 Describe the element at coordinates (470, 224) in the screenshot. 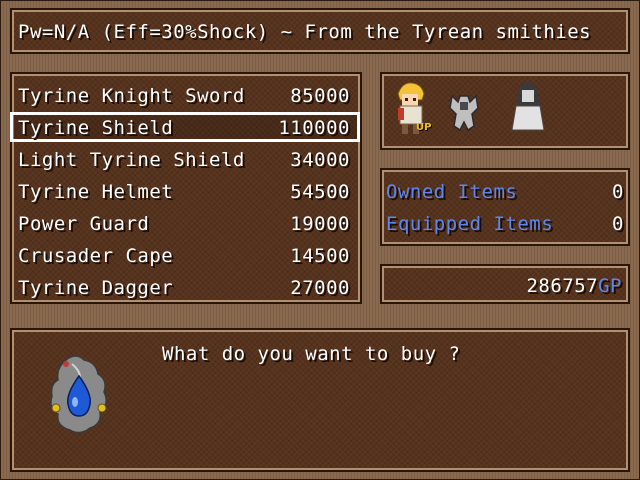

I see `equipped-items-label: Equipped Items` at that location.